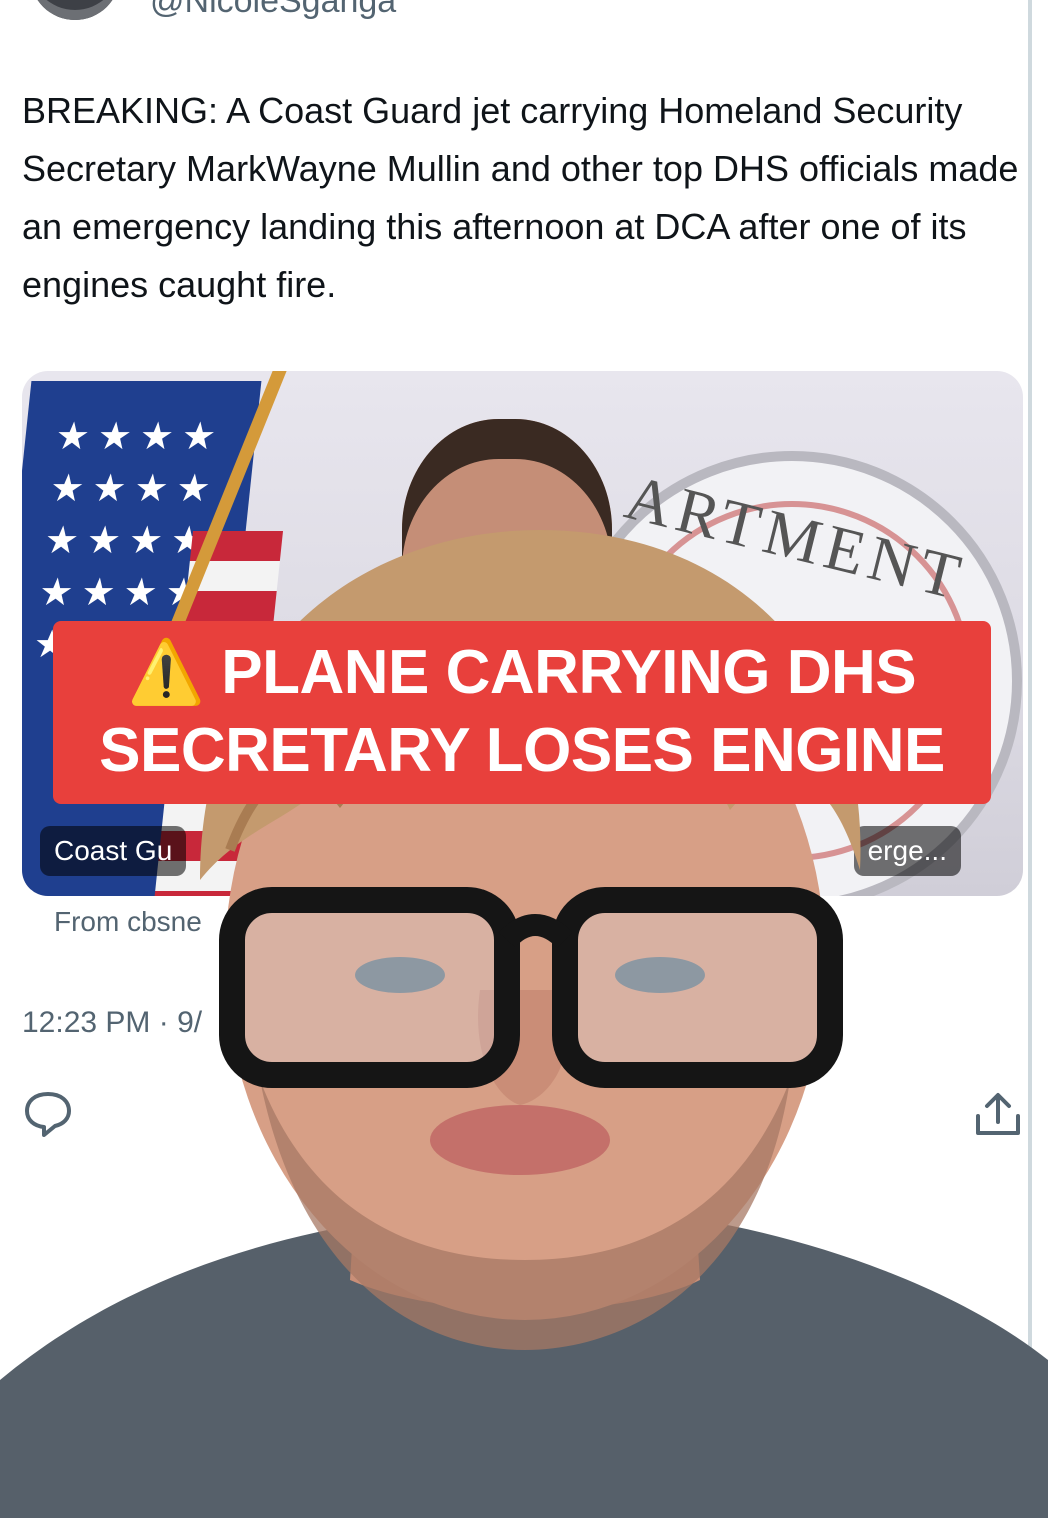 This screenshot has height=1518, width=1048. Describe the element at coordinates (48, 1114) in the screenshot. I see `reply-icon` at that location.